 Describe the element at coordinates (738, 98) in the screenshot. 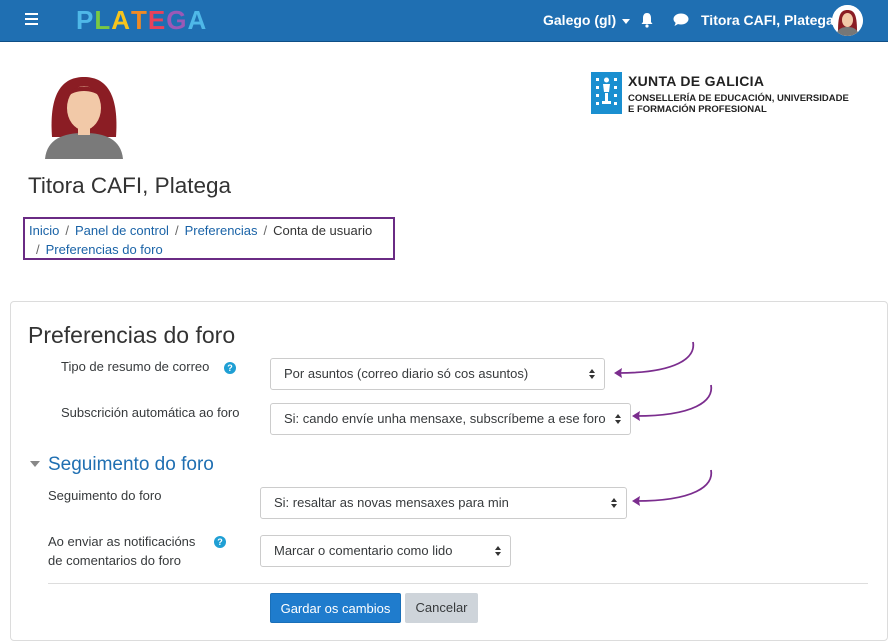

I see `institution-sub-line1: CONSELLERÍA DE EDUCACIÓN, UNIVERSIDADE` at that location.